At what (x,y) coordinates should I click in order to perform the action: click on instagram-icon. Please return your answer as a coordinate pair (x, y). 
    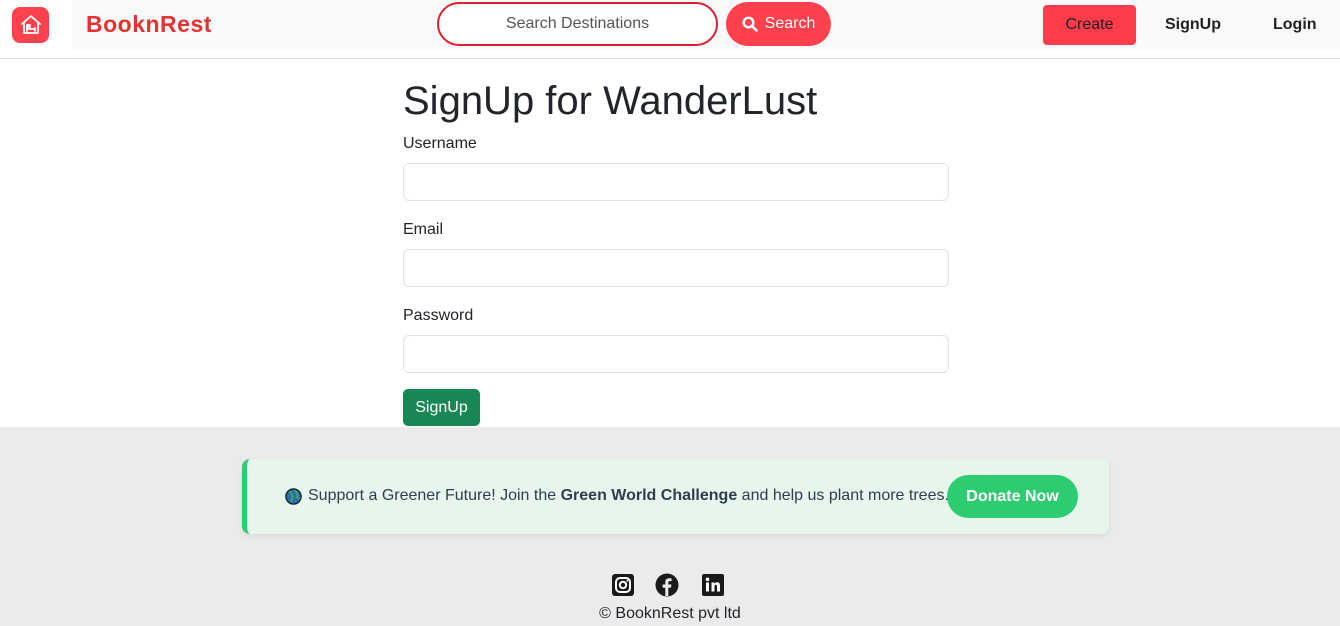
    Looking at the image, I should click on (623, 585).